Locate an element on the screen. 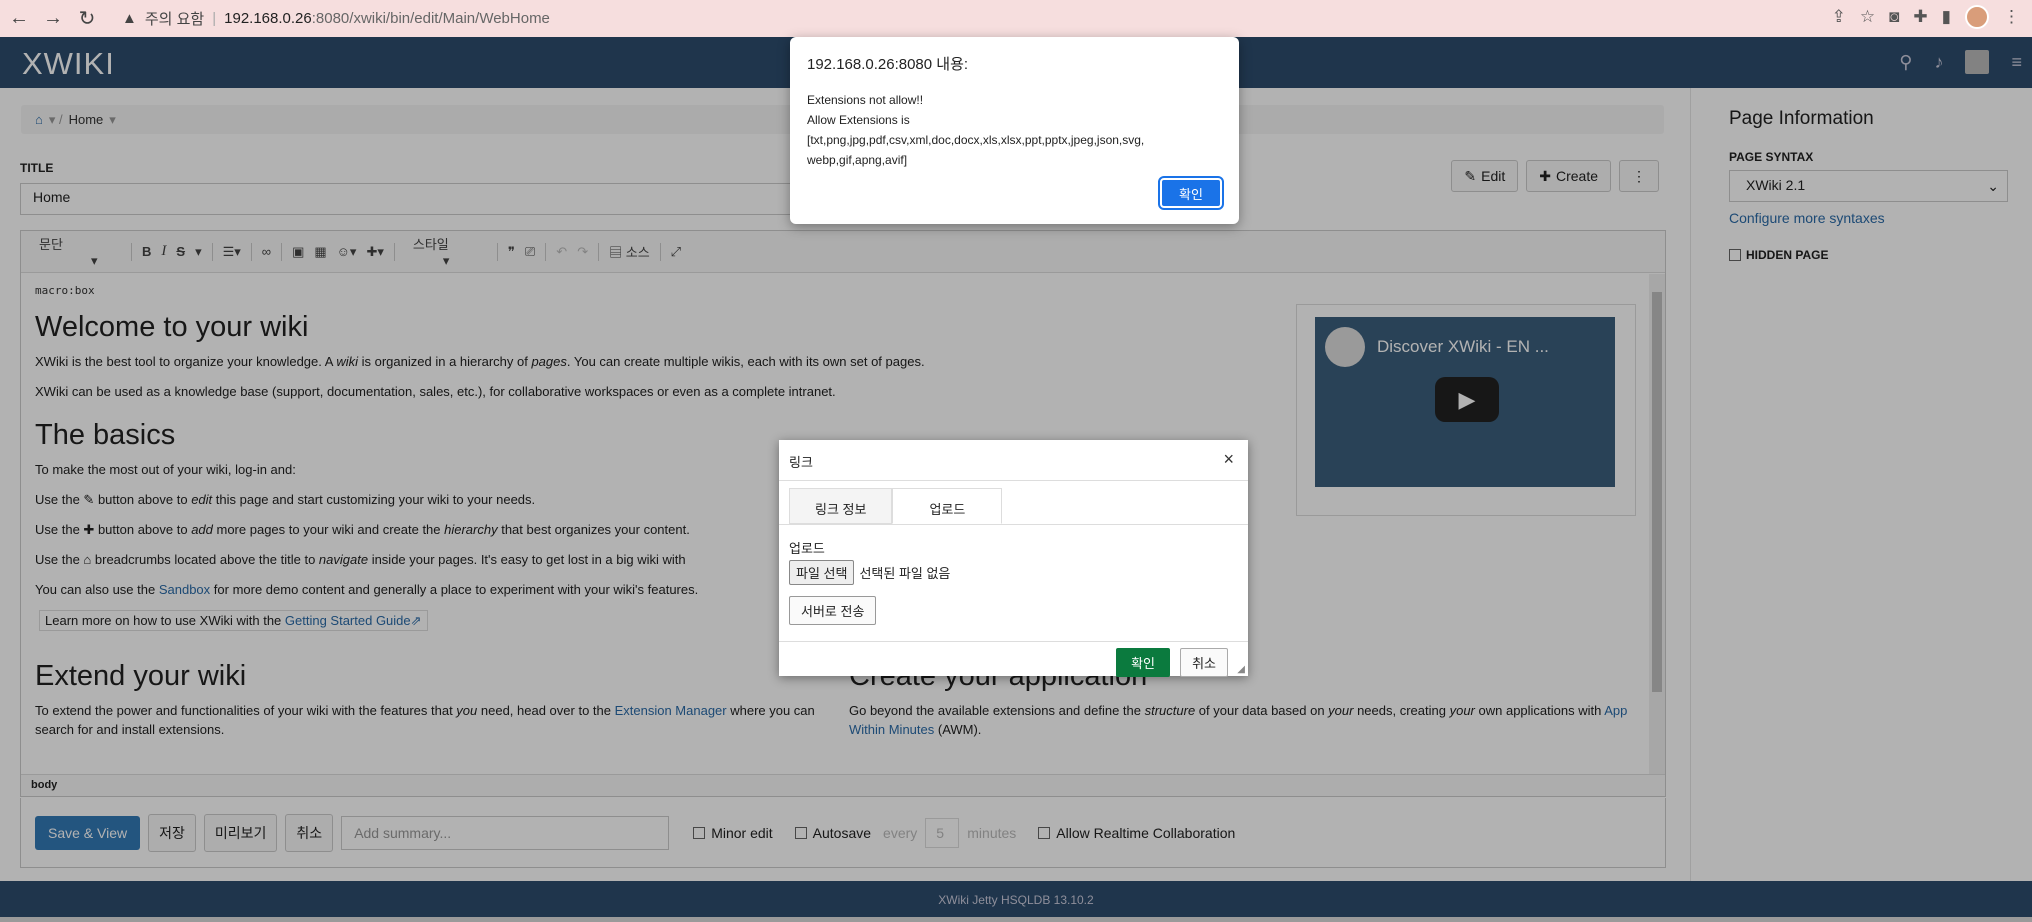 The width and height of the screenshot is (2032, 922). forward-icon: → is located at coordinates (53, 19).